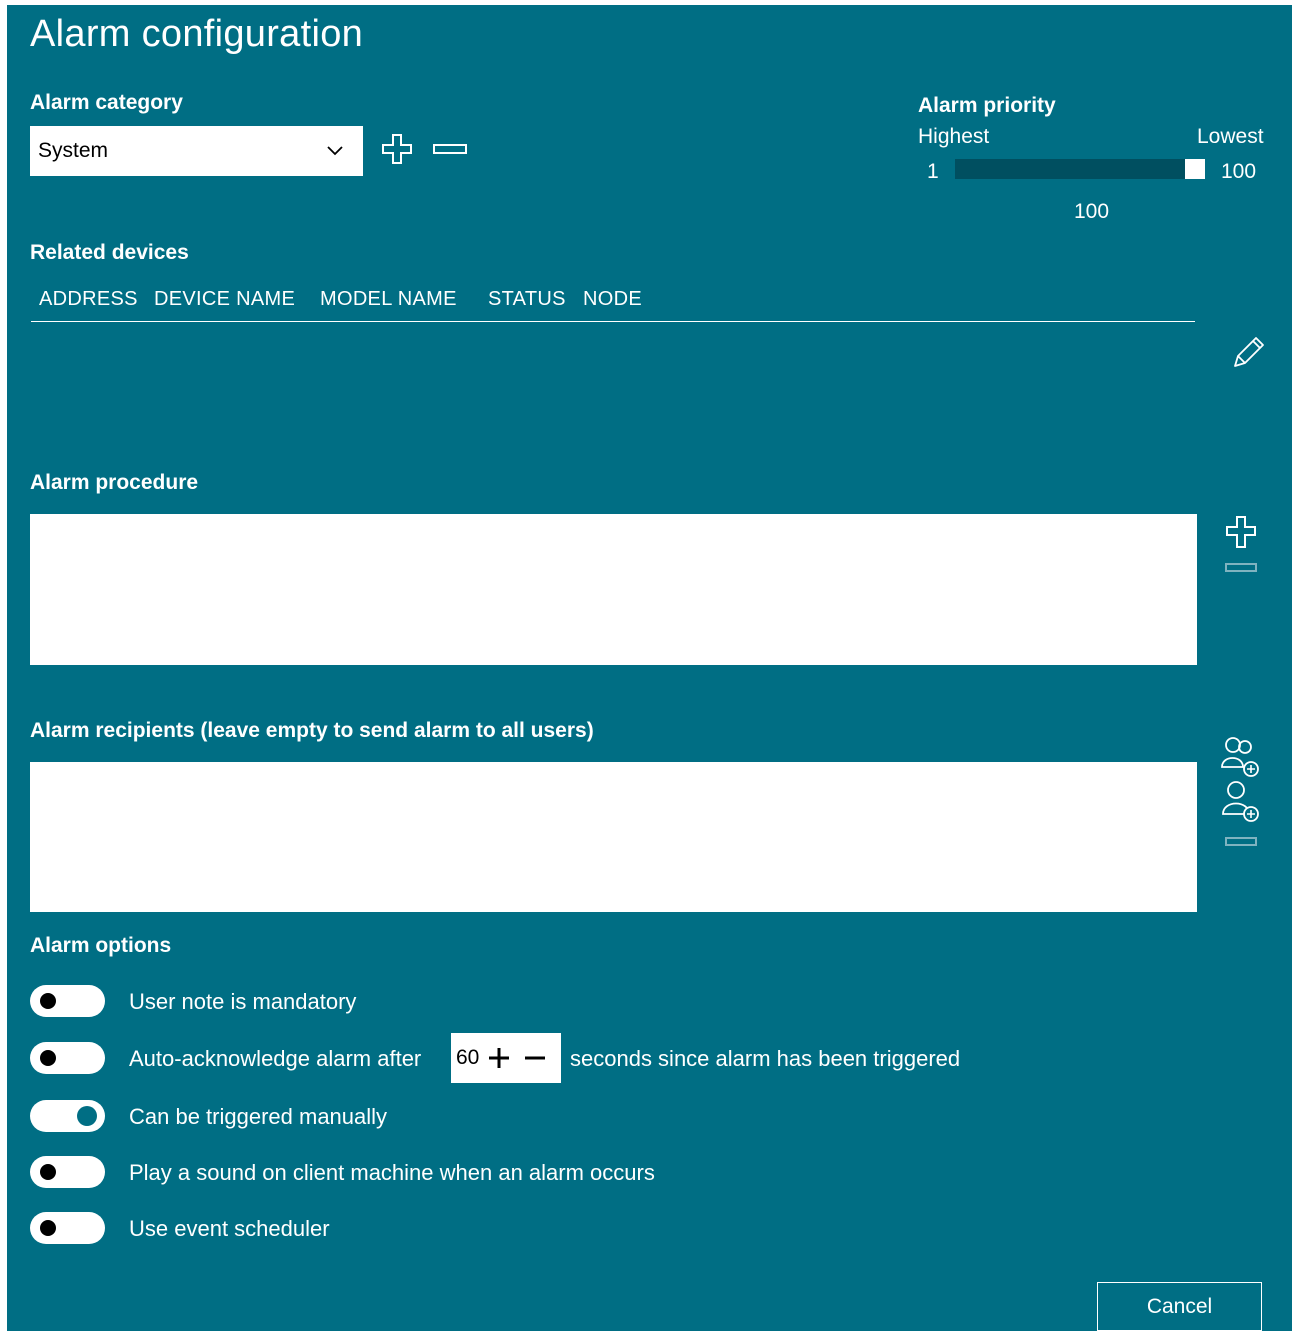 The height and width of the screenshot is (1331, 1293). What do you see at coordinates (613, 321) in the screenshot?
I see `devices-header-divider` at bounding box center [613, 321].